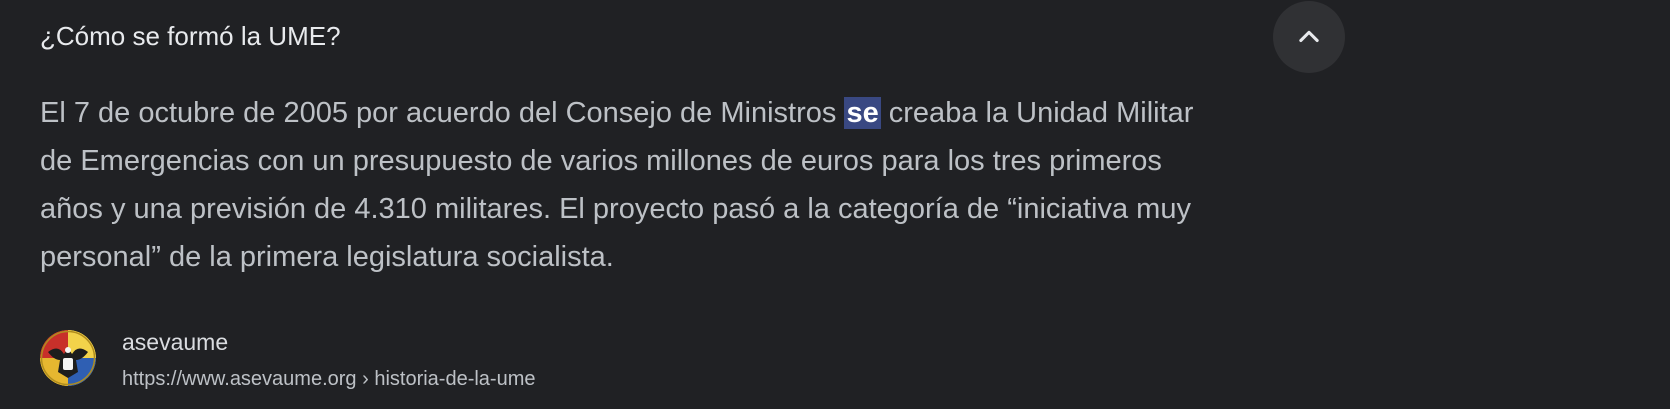  Describe the element at coordinates (190, 36) in the screenshot. I see `question-heading: ¿Cómo se formó la UME?` at that location.